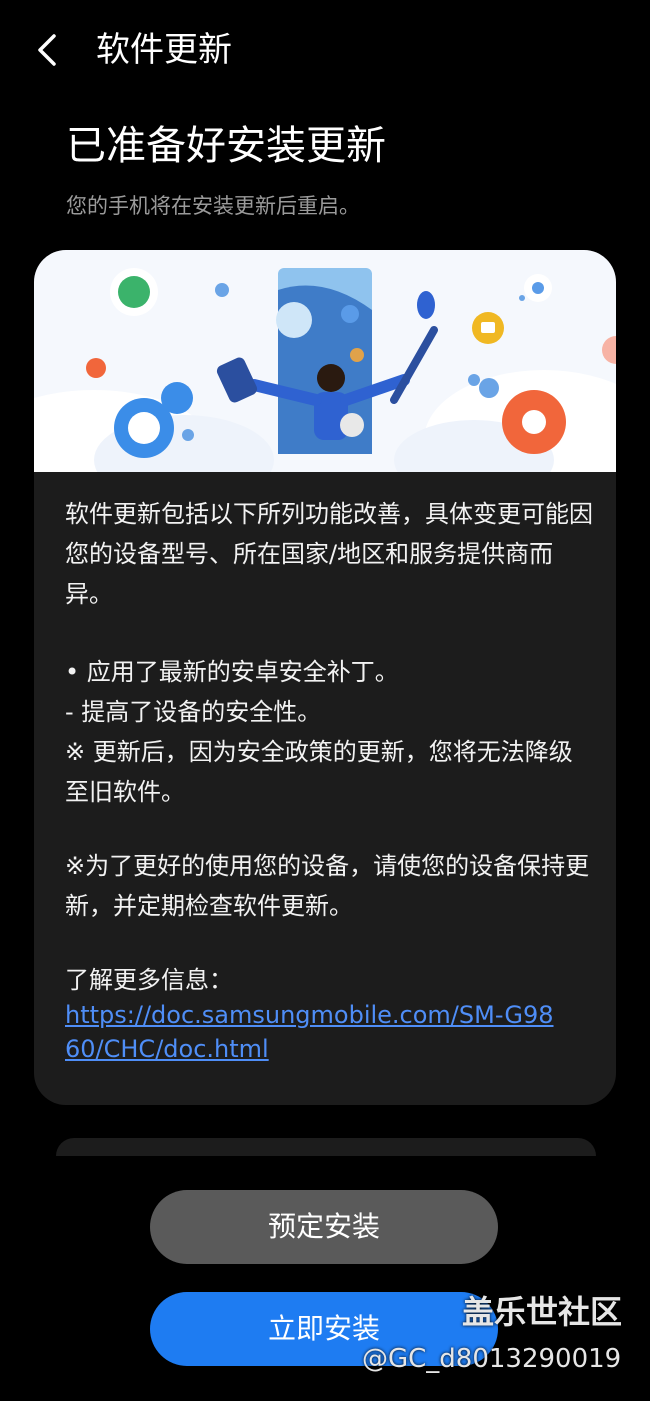  I want to click on back-button, so click(50, 50).